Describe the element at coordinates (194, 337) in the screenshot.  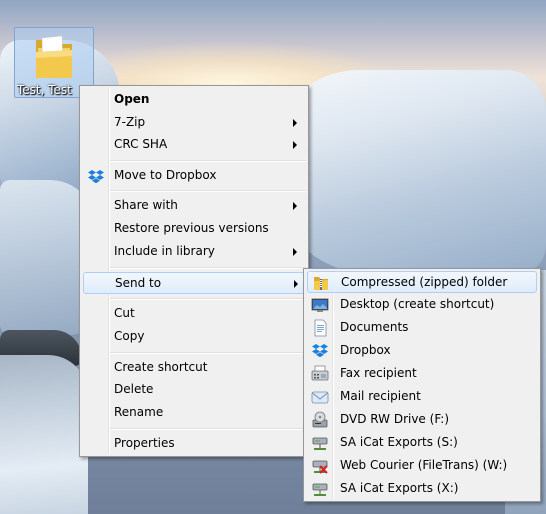
I see `menu-item-copy: Copy` at that location.